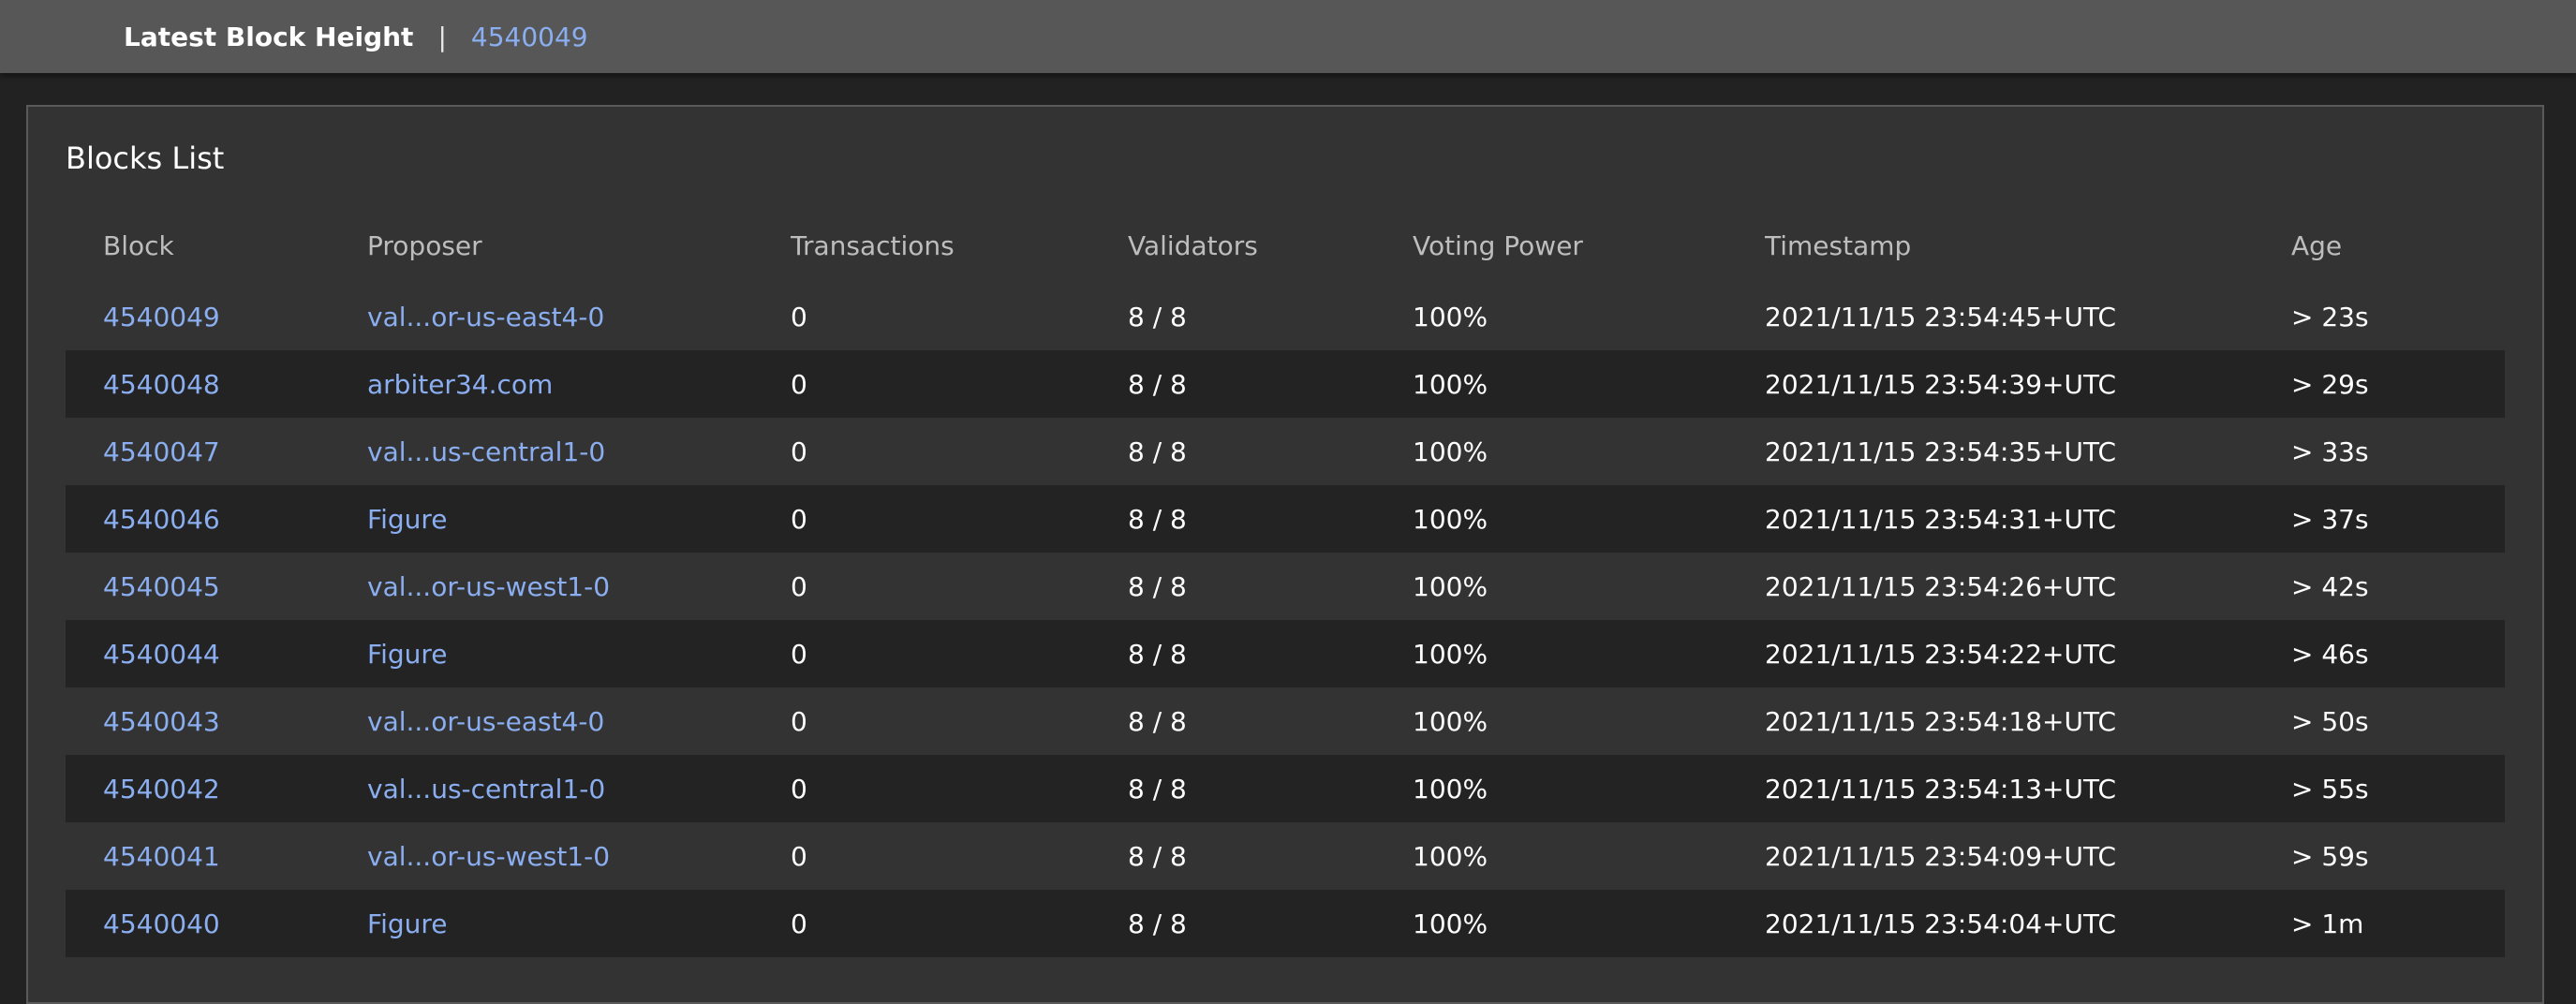 This screenshot has height=1004, width=2576. Describe the element at coordinates (1941, 856) in the screenshot. I see `timestamp: 2021/11/15 23:54:09+UTC` at that location.